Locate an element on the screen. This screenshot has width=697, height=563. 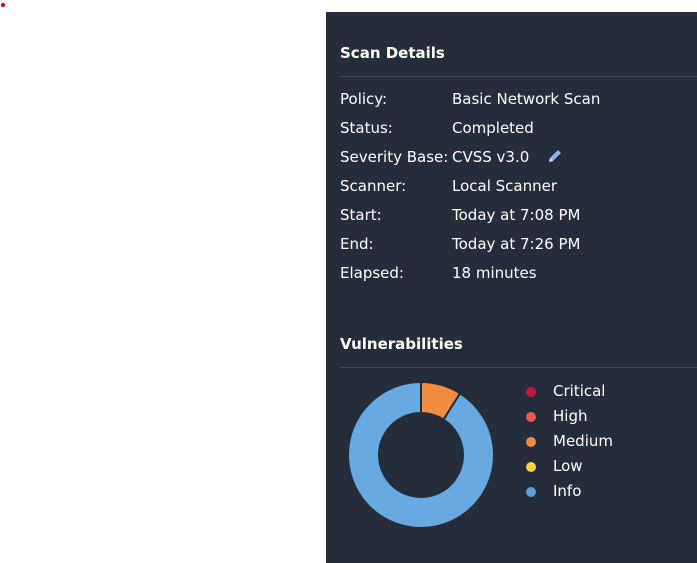
vulnerabilities-donut-chart is located at coordinates (421, 455).